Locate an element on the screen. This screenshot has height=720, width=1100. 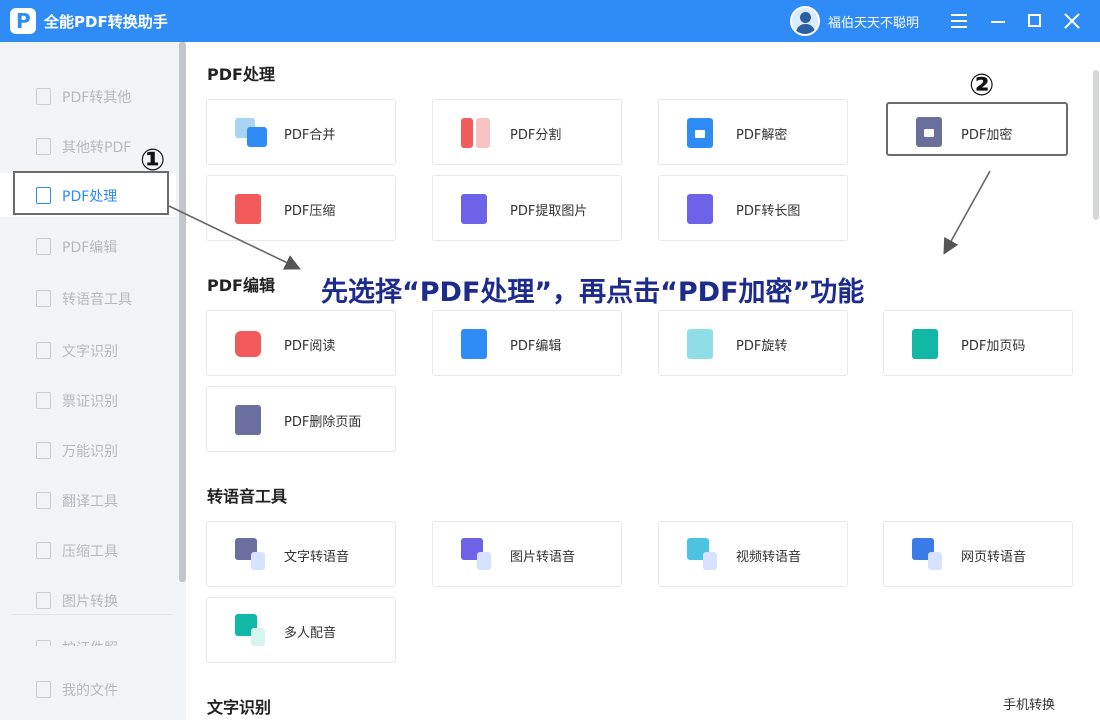
main-scrollbar is located at coordinates (1096, 145).